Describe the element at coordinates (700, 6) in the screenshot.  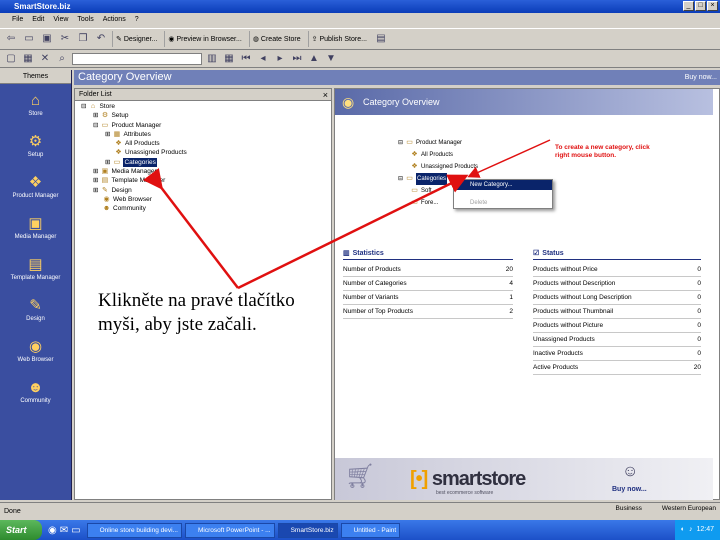
I see `maximize-icon: □` at that location.